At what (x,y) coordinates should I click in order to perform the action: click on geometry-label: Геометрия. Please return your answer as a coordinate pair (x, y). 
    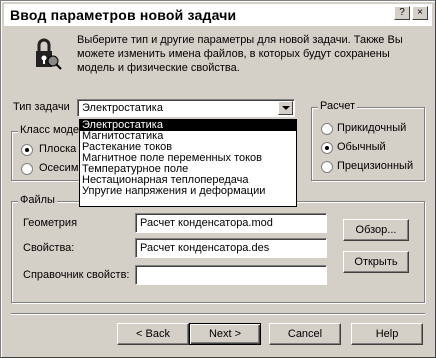
    Looking at the image, I should click on (50, 223).